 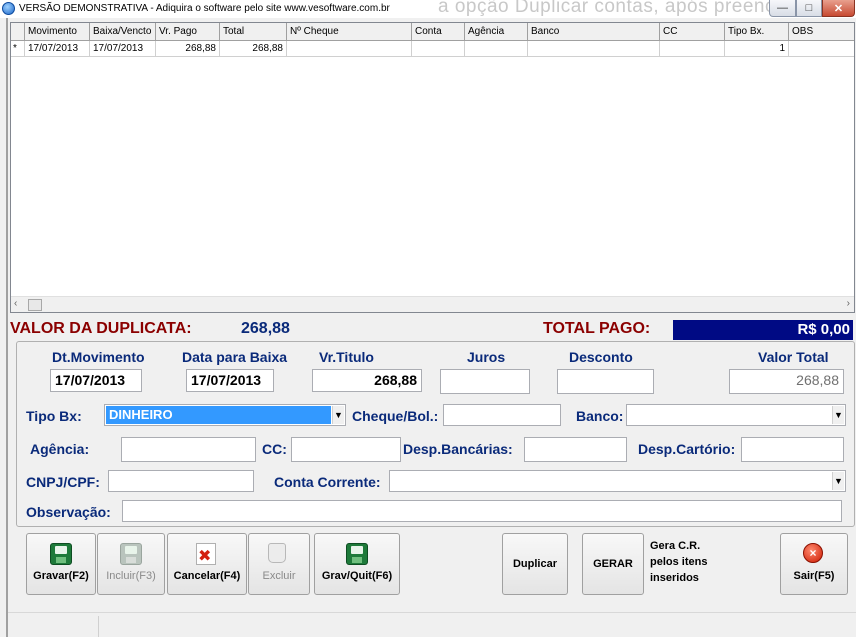 I want to click on column-header: CC, so click(x=692, y=32).